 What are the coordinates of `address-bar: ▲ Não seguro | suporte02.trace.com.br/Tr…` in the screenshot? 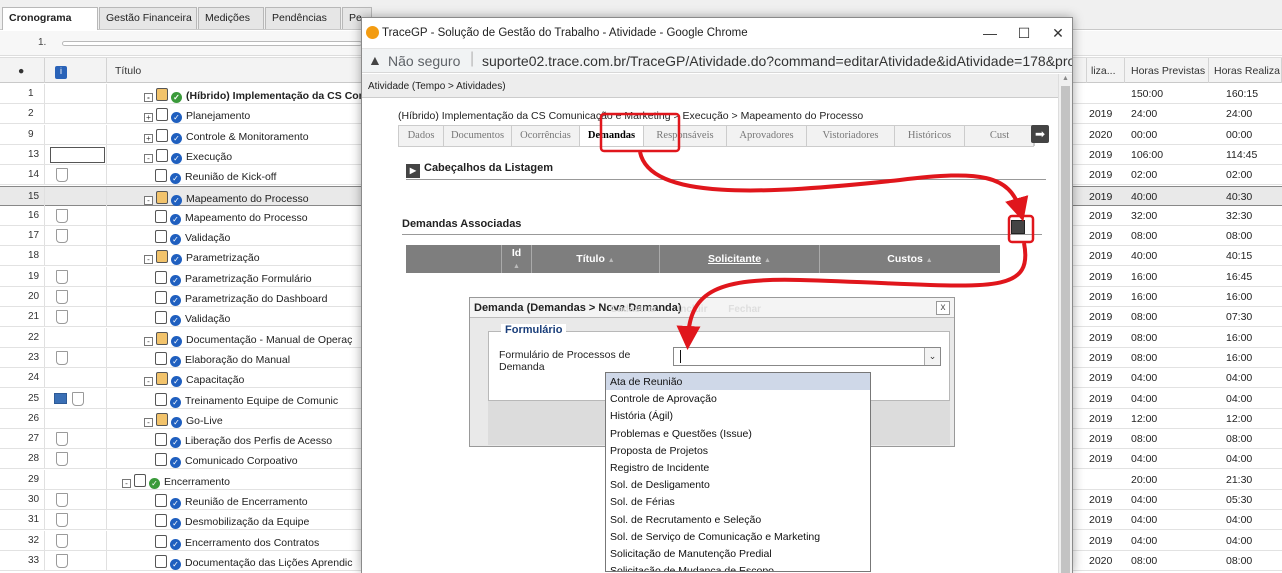 It's located at (717, 60).